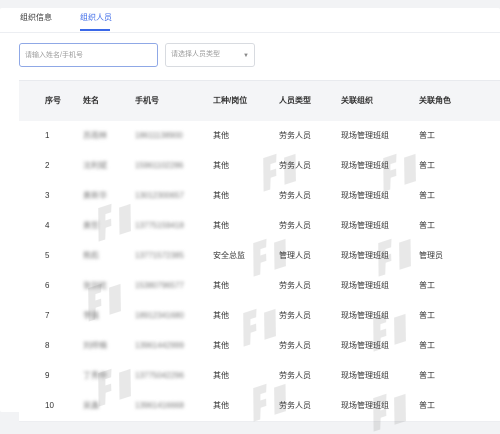  I want to click on table-row: 3 黄新华 13012300657 其他 劳务人员 现场管理班组 普工, so click(259, 196).